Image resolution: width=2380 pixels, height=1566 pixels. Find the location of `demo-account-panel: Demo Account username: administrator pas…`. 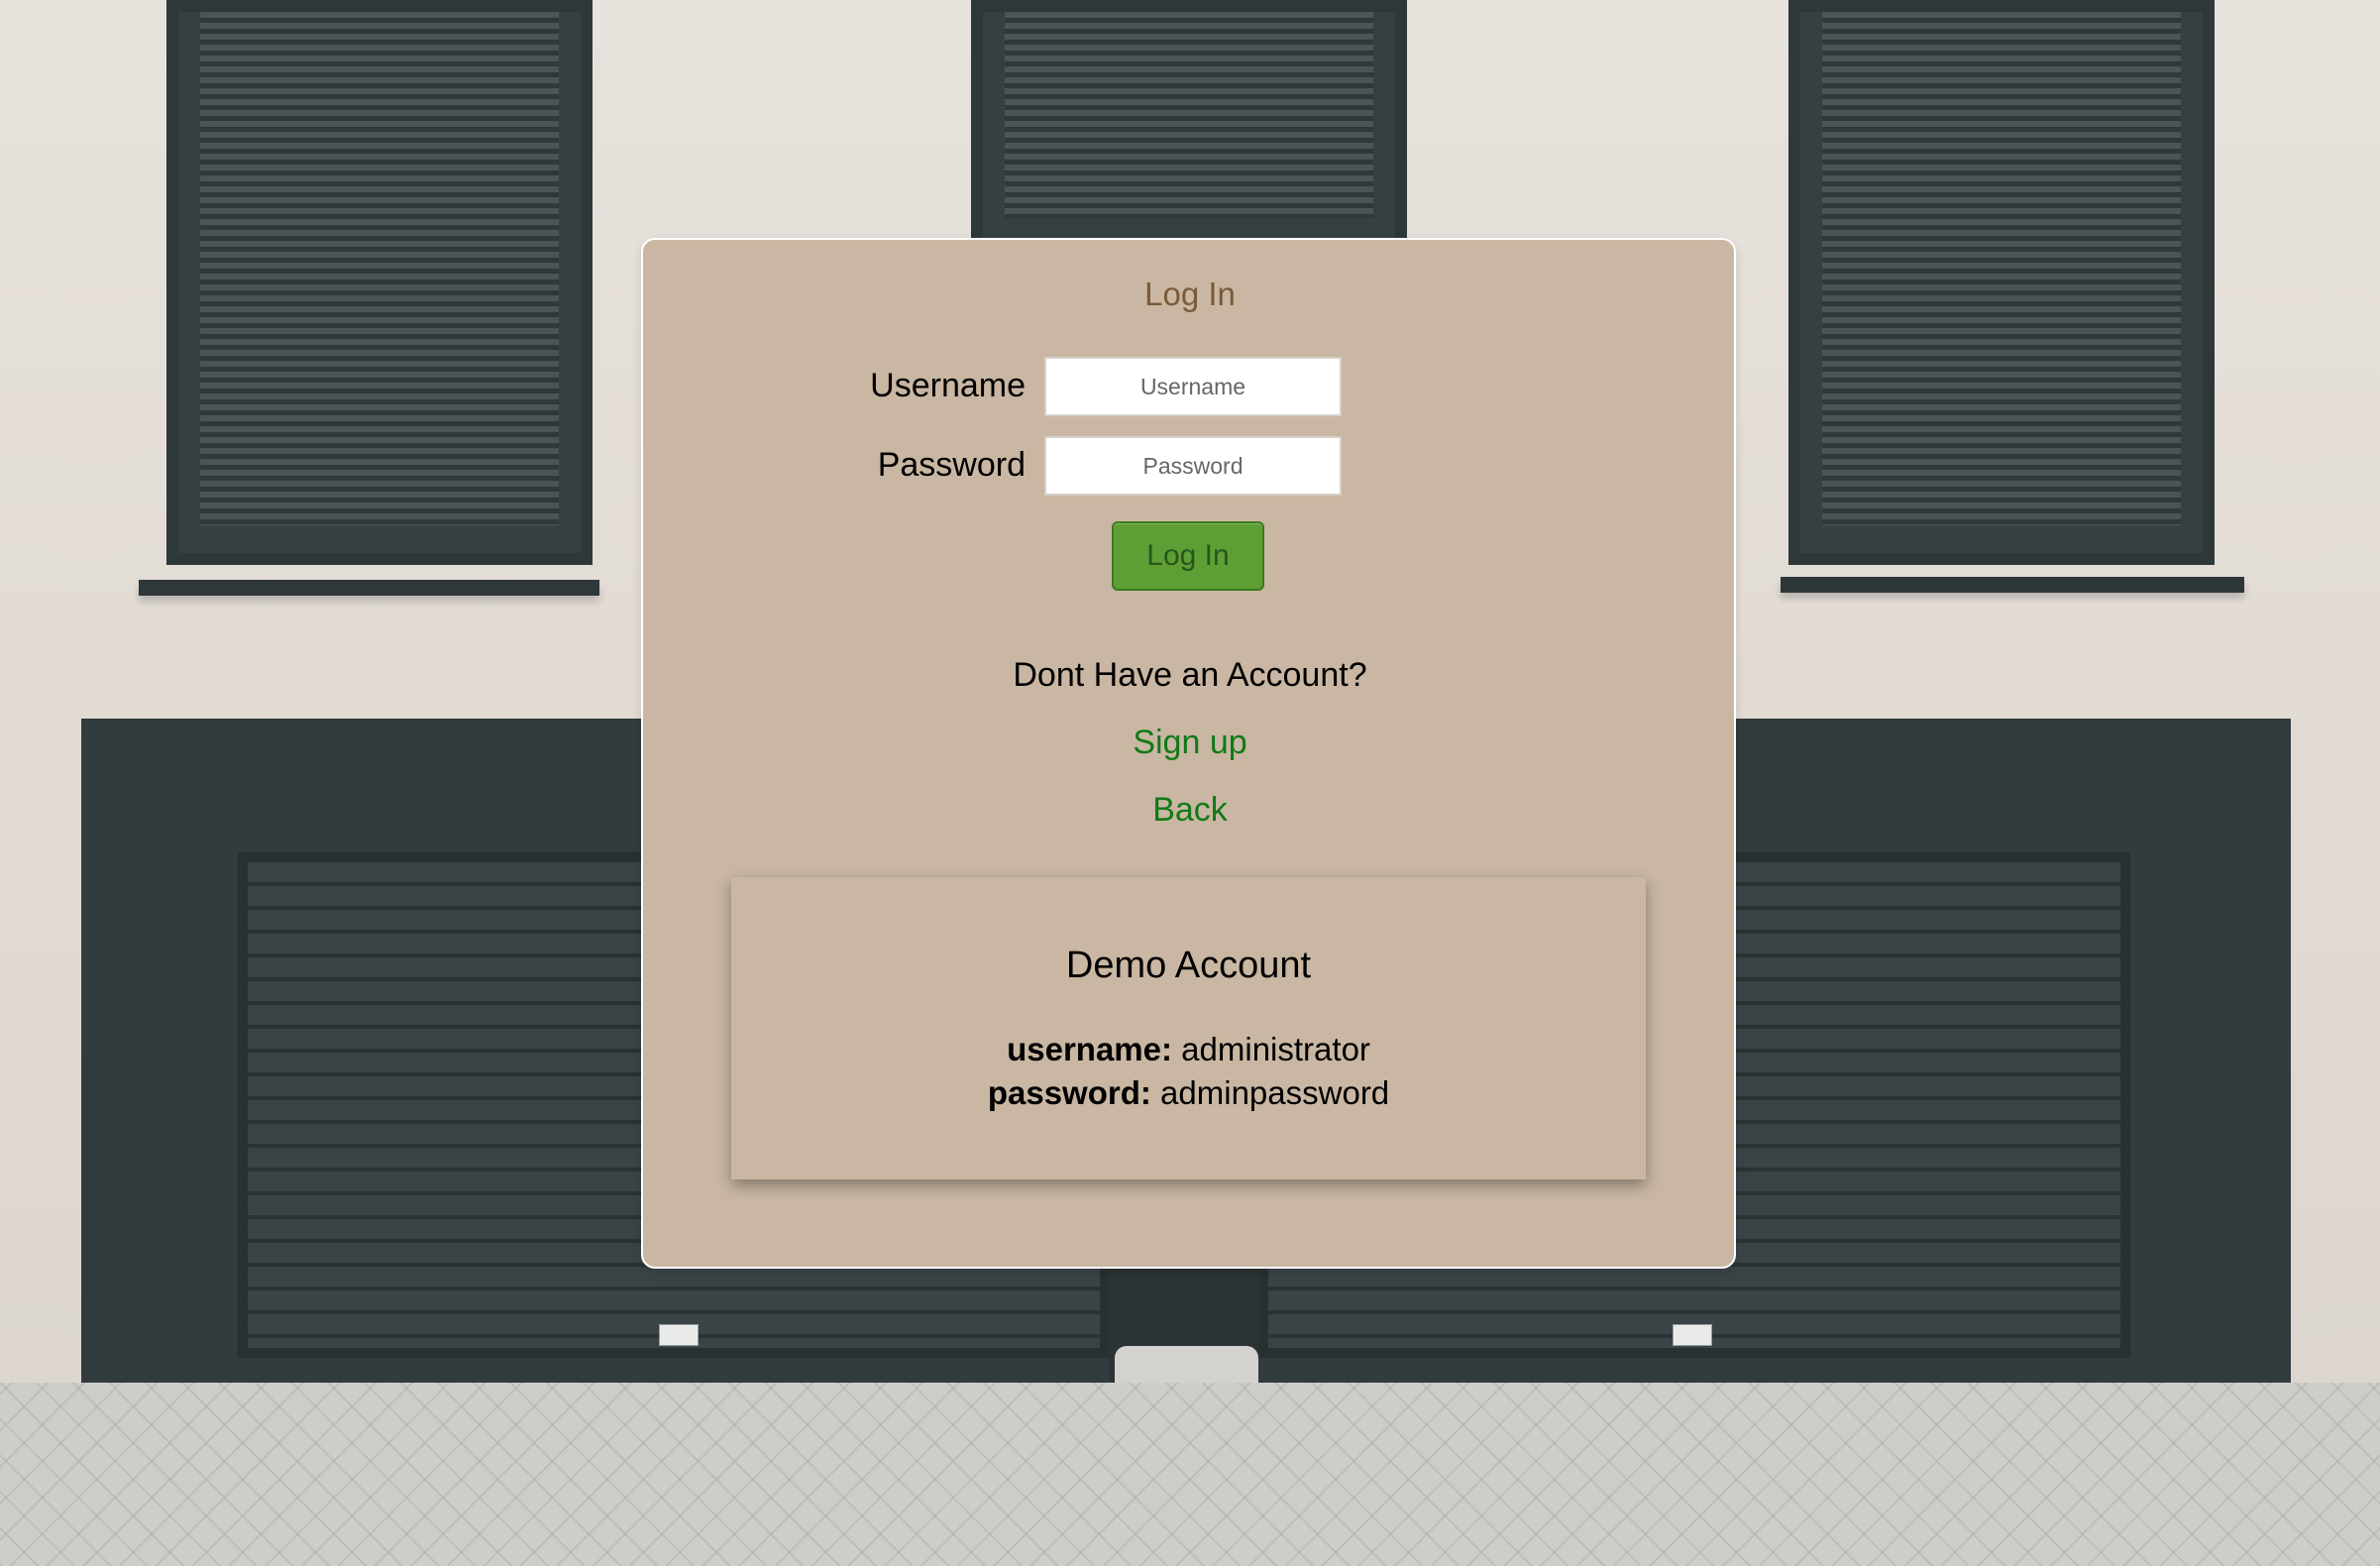

demo-account-panel: Demo Account username: administrator pas… is located at coordinates (1188, 1028).